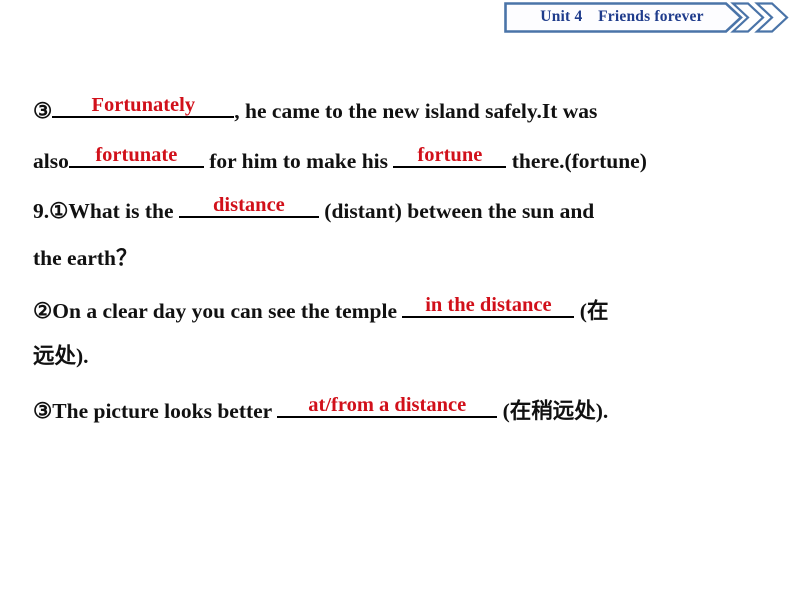 The image size is (794, 596). I want to click on answer-blank: fortunate, so click(136, 155).